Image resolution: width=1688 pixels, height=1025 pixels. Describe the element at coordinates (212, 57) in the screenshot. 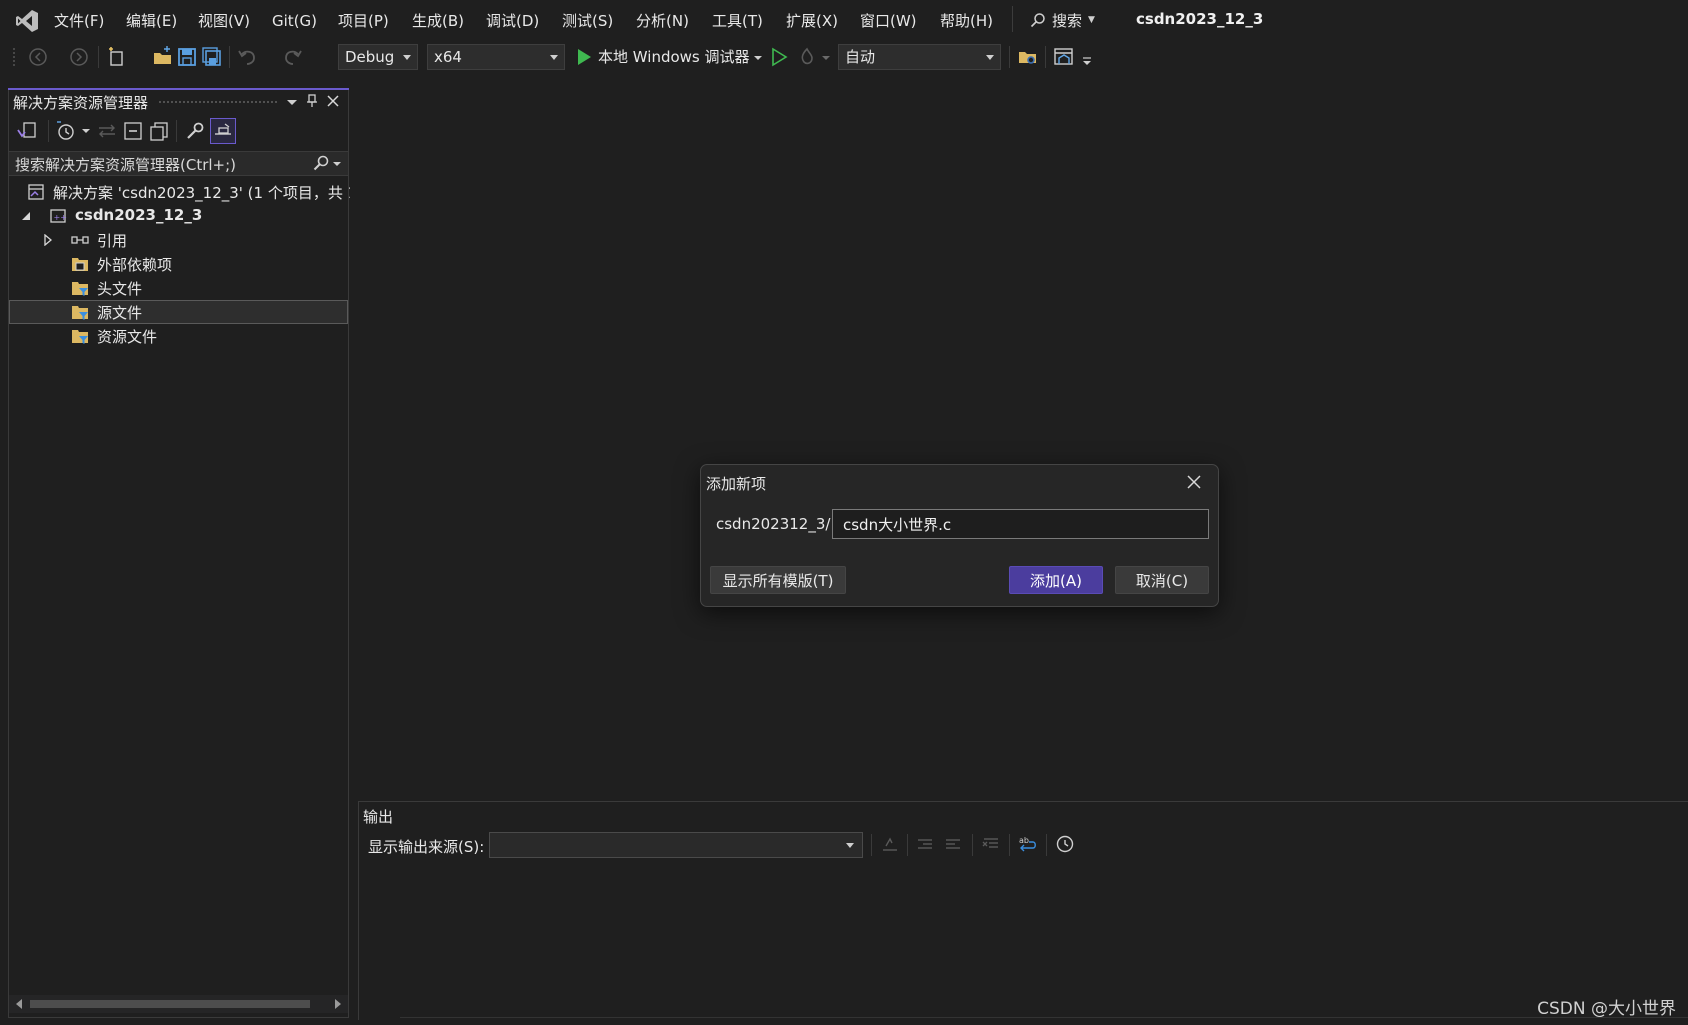

I see `save-all-icon` at that location.